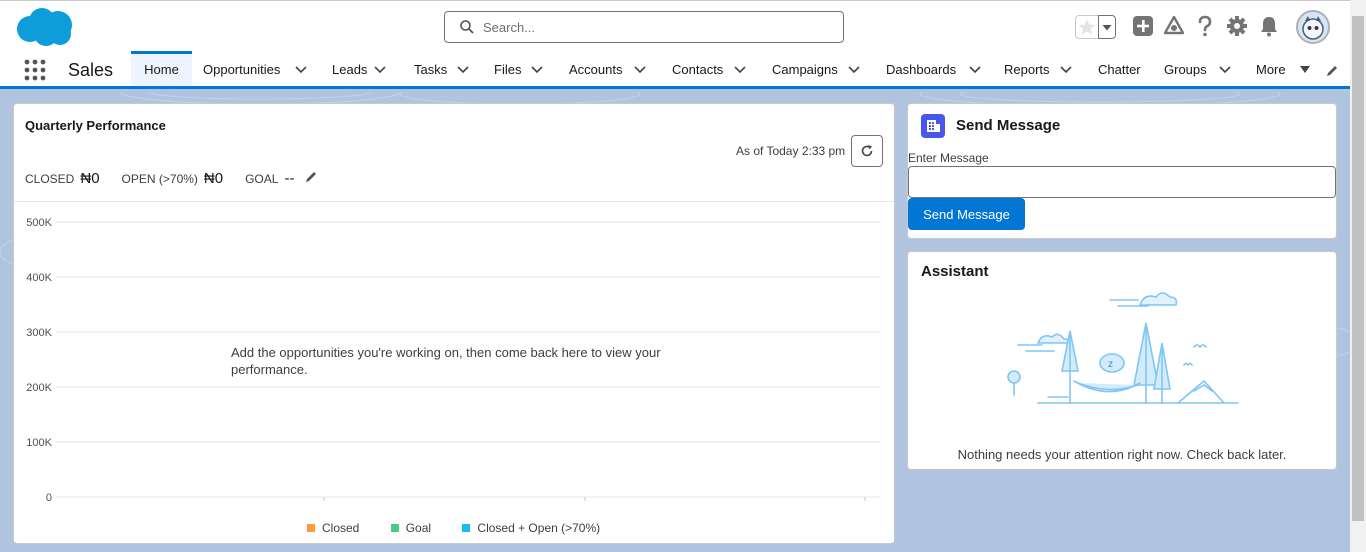 The image size is (1366, 552). What do you see at coordinates (1143, 26) in the screenshot?
I see `global-actions-plus-icon` at bounding box center [1143, 26].